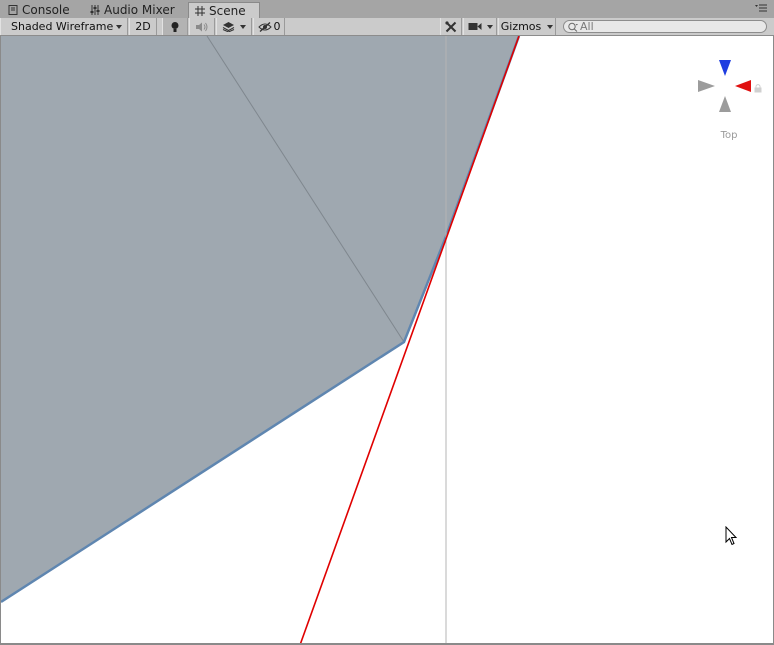 Image resolution: width=774 pixels, height=645 pixels. Describe the element at coordinates (729, 135) in the screenshot. I see `view-orientation-label: Top` at that location.